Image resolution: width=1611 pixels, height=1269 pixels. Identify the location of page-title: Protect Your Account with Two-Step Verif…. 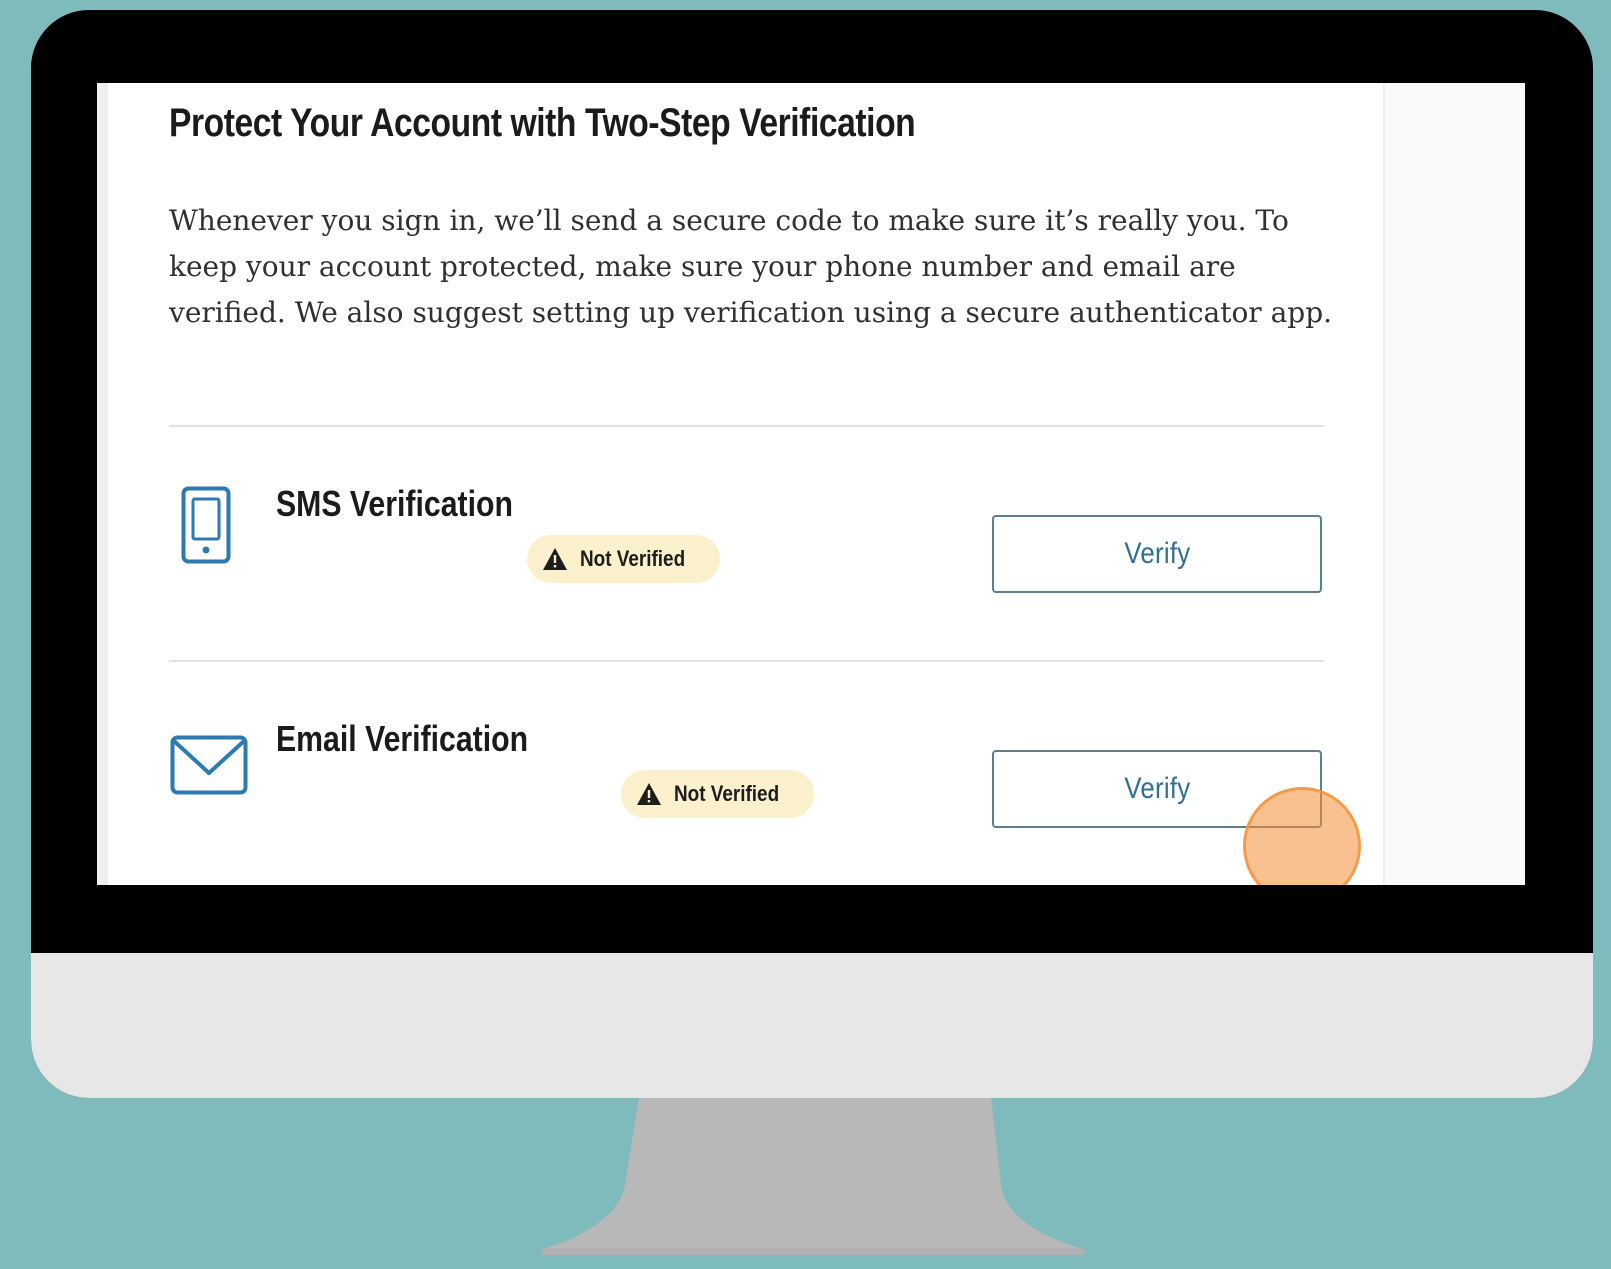
(542, 123).